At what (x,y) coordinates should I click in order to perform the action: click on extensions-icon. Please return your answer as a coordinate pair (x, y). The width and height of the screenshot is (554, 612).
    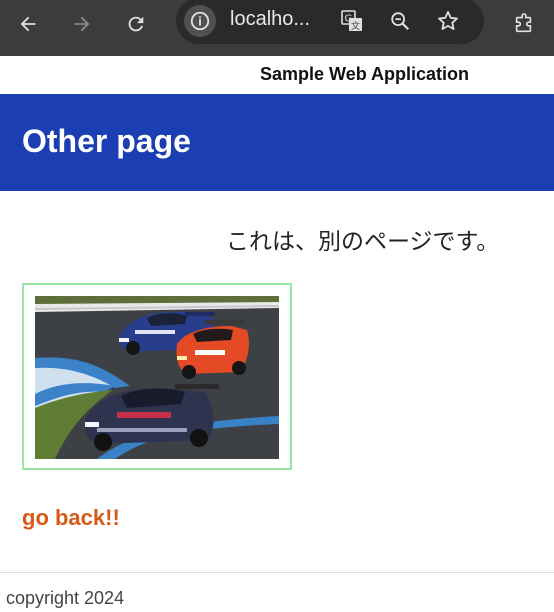
    Looking at the image, I should click on (524, 24).